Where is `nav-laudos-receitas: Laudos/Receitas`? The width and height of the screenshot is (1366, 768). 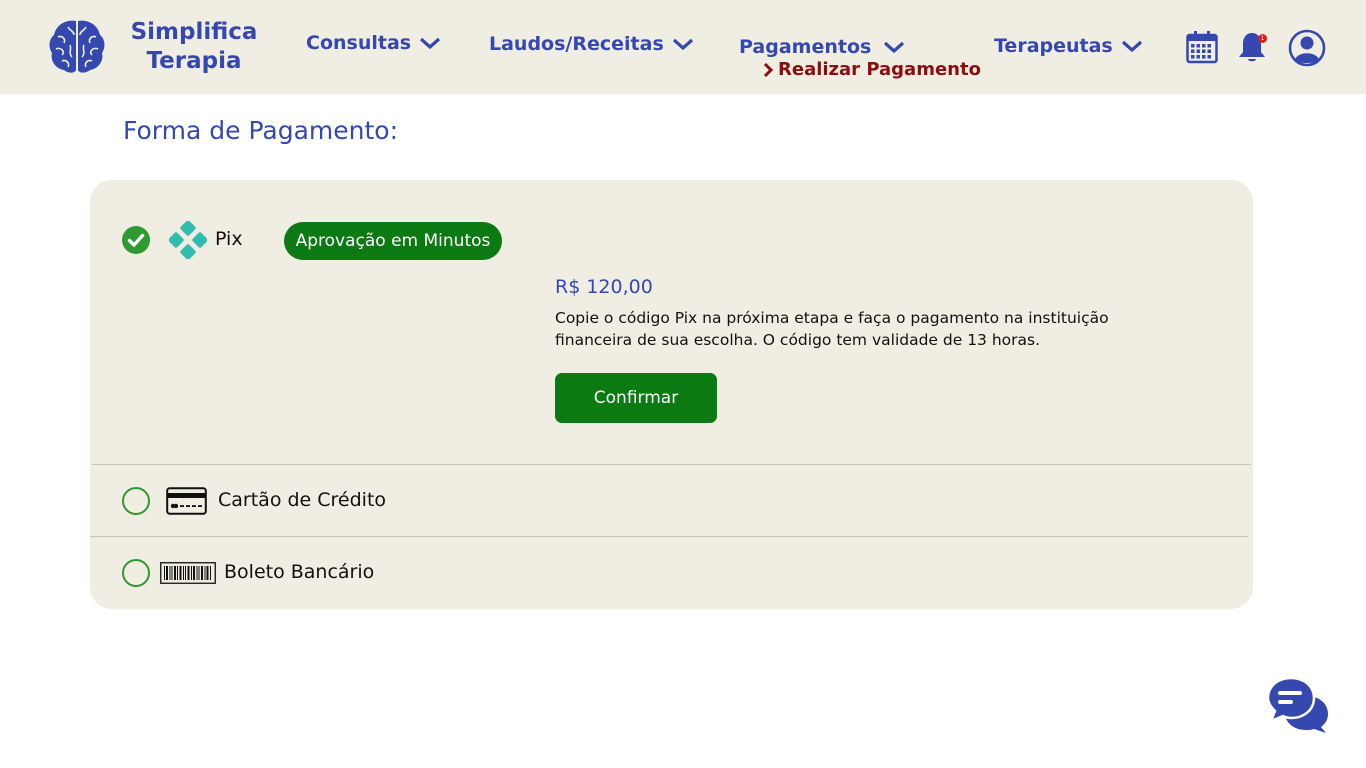
nav-laudos-receitas: Laudos/Receitas is located at coordinates (591, 44).